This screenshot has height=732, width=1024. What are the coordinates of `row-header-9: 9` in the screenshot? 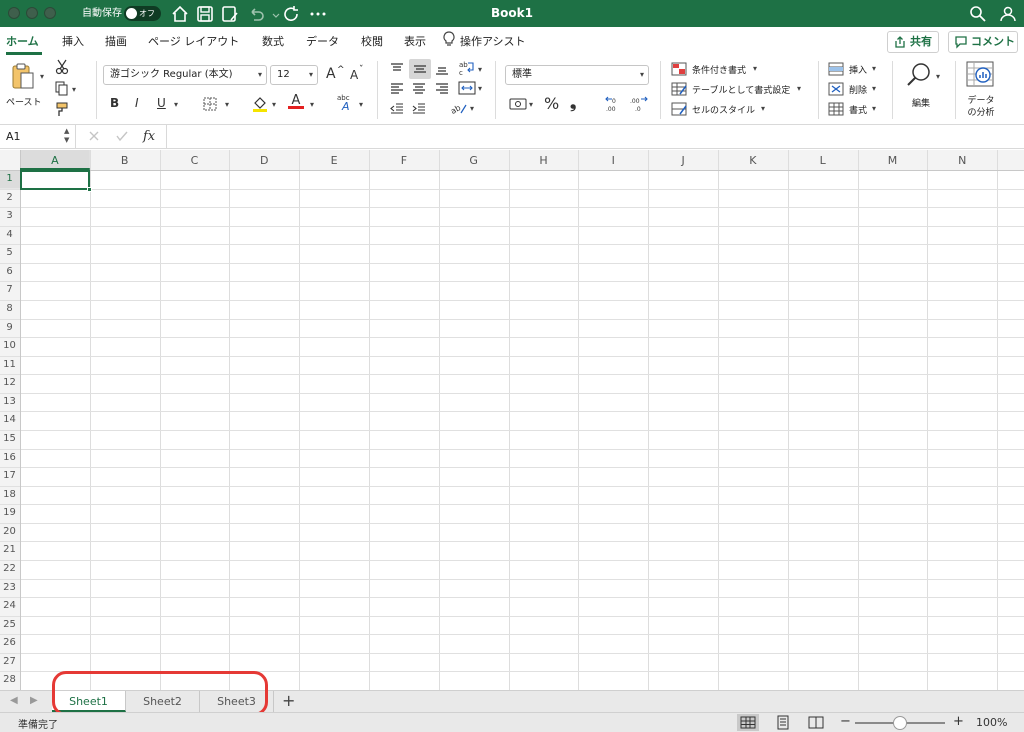 It's located at (9, 327).